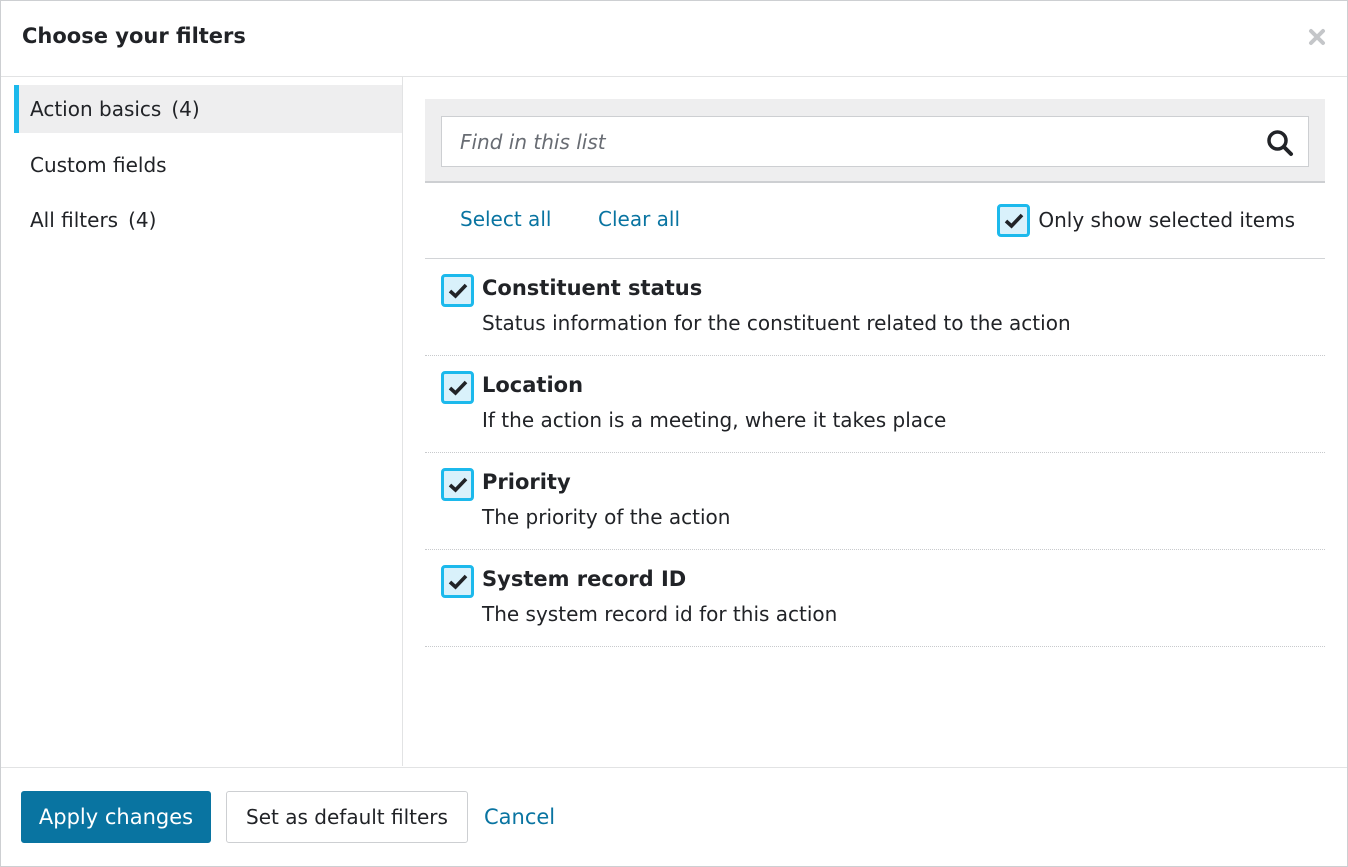 Image resolution: width=1348 pixels, height=867 pixels. I want to click on filter-title: Priority, so click(526, 482).